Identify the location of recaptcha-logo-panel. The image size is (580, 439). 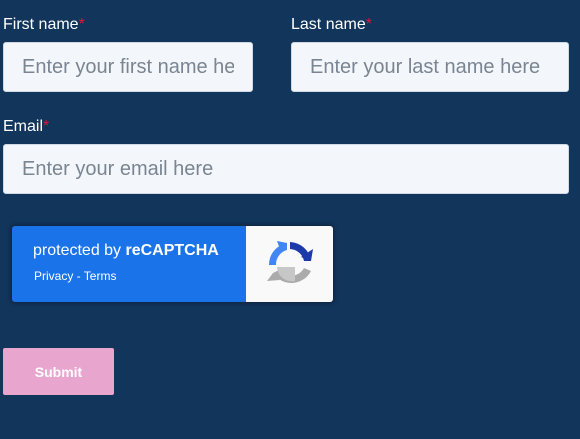
(289, 264).